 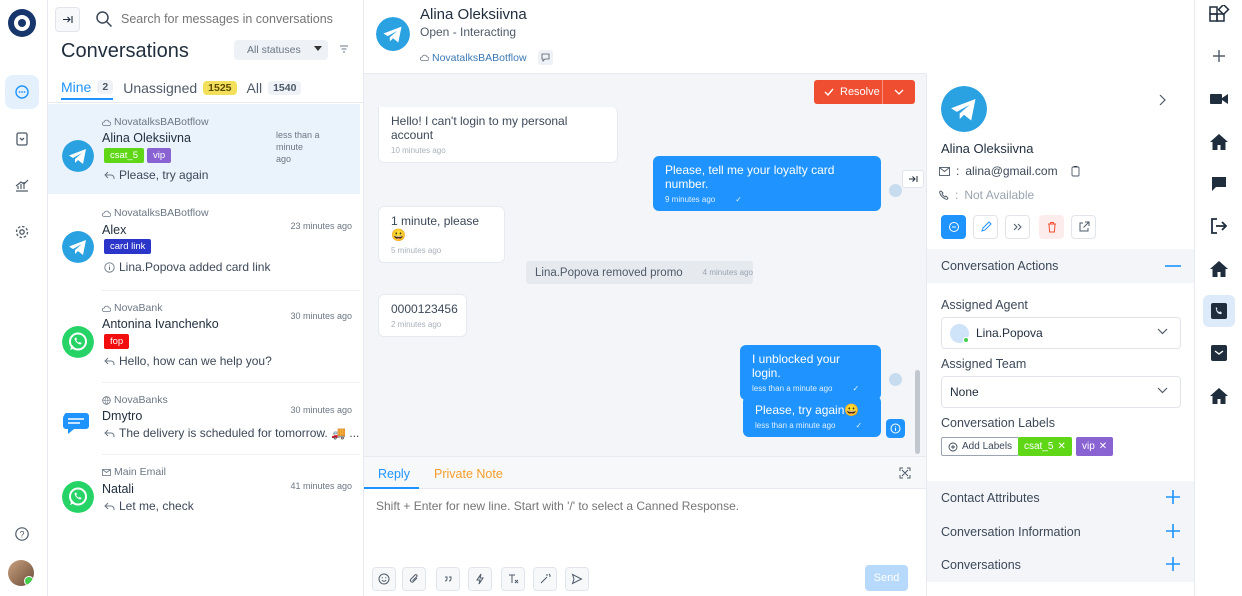 What do you see at coordinates (414, 579) in the screenshot?
I see `attach-button` at bounding box center [414, 579].